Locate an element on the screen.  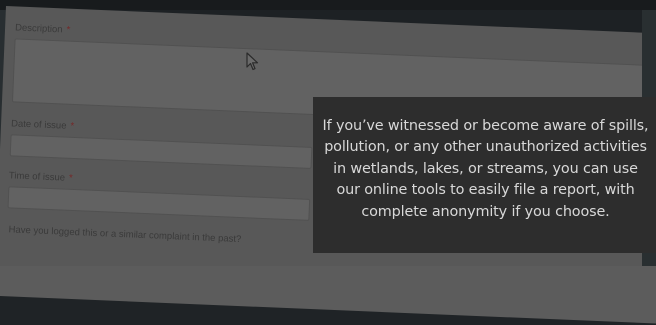
date-input is located at coordinates (161, 151).